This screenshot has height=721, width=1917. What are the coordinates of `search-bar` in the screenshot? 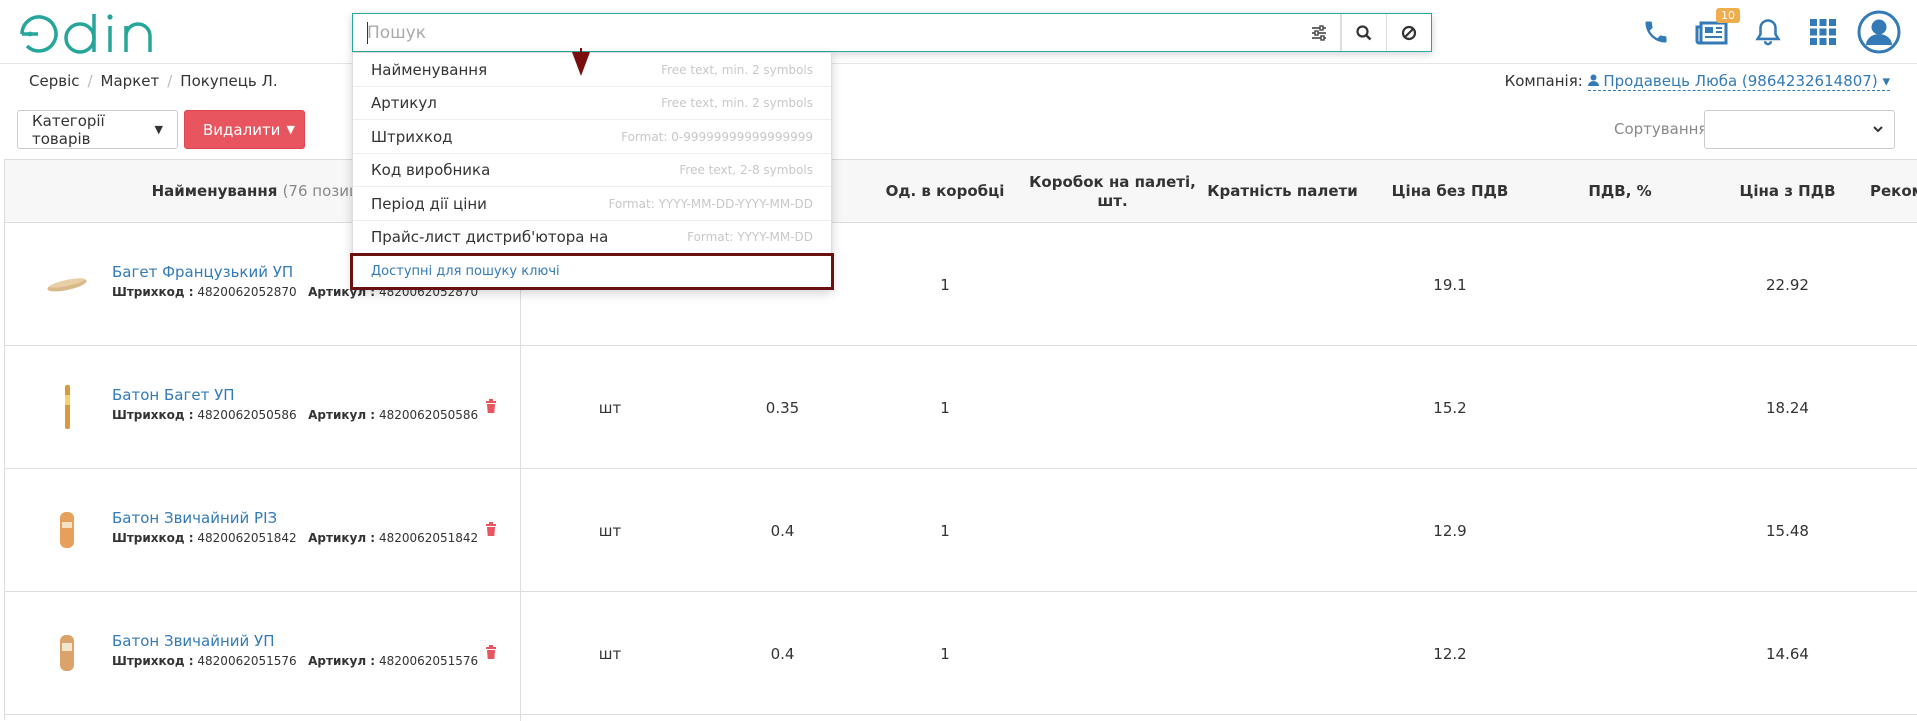 It's located at (892, 32).